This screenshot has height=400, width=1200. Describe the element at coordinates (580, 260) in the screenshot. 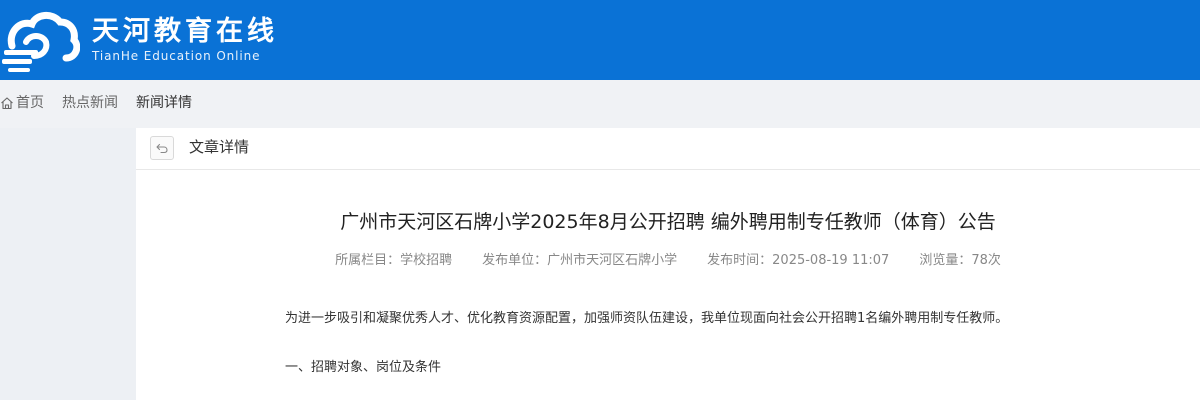

I see `meta-publisher: 发布单位：广州市天河区石牌小学` at that location.